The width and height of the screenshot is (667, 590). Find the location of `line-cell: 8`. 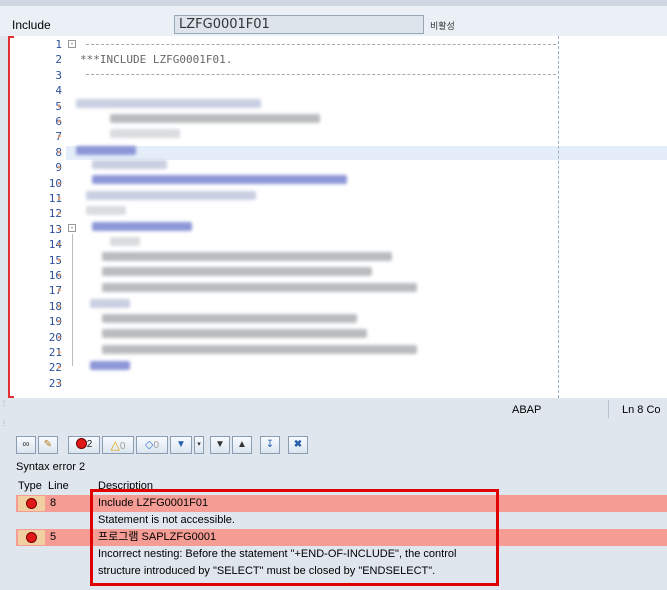

line-cell: 8 is located at coordinates (53, 503).